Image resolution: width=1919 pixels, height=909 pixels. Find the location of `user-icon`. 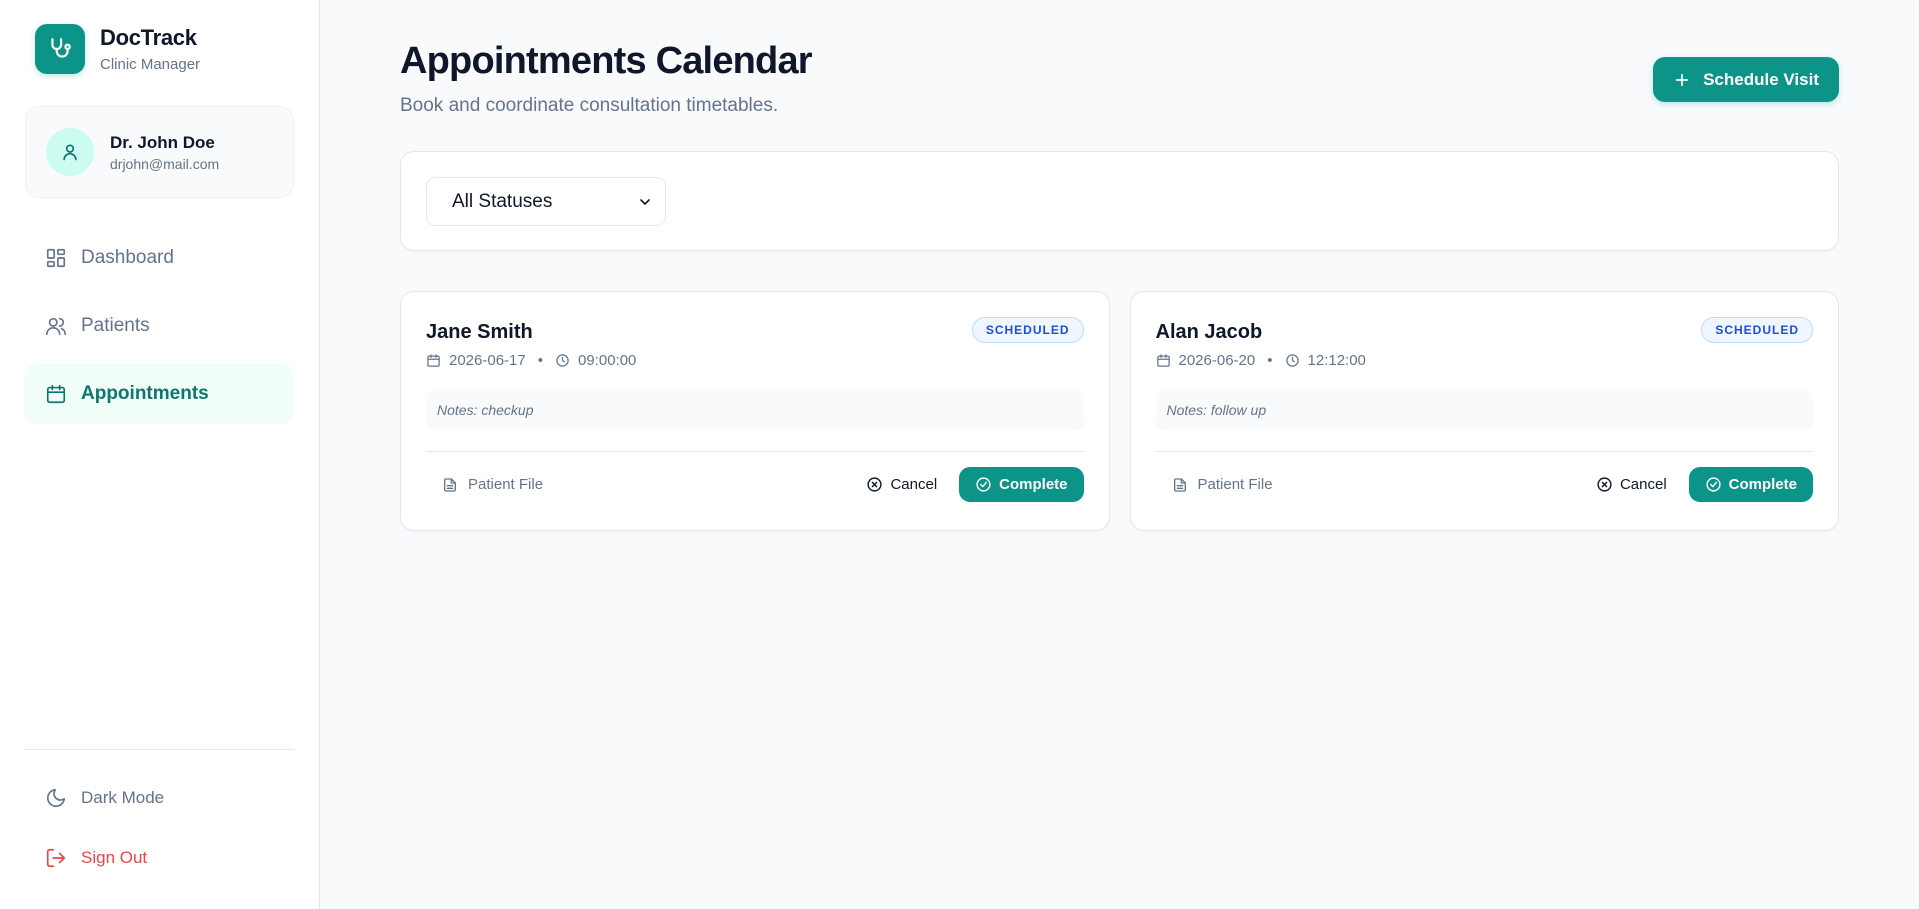

user-icon is located at coordinates (70, 152).